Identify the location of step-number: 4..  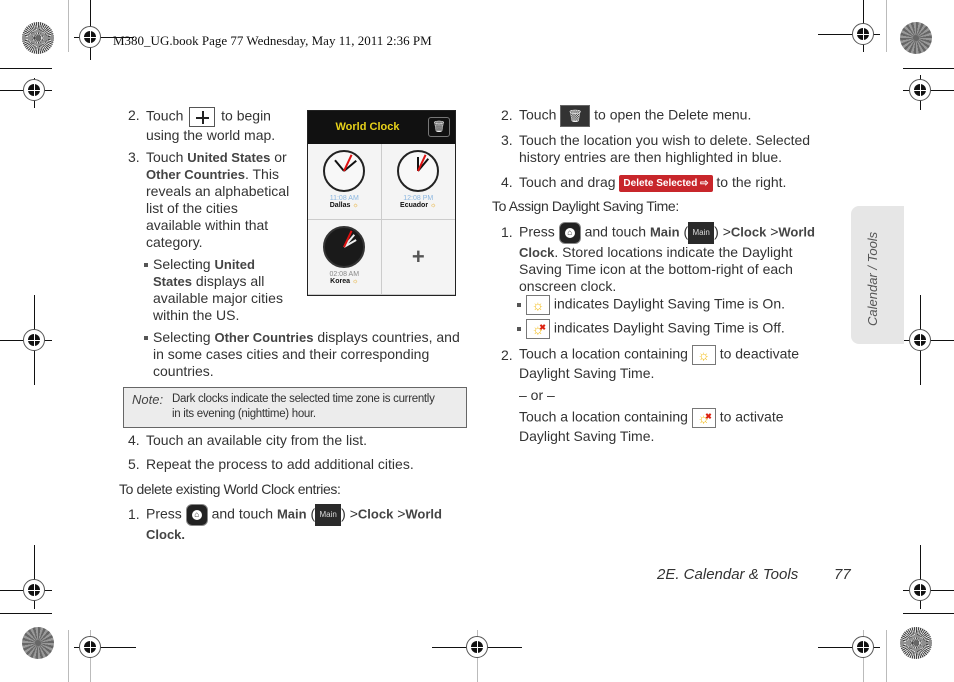
(134, 440).